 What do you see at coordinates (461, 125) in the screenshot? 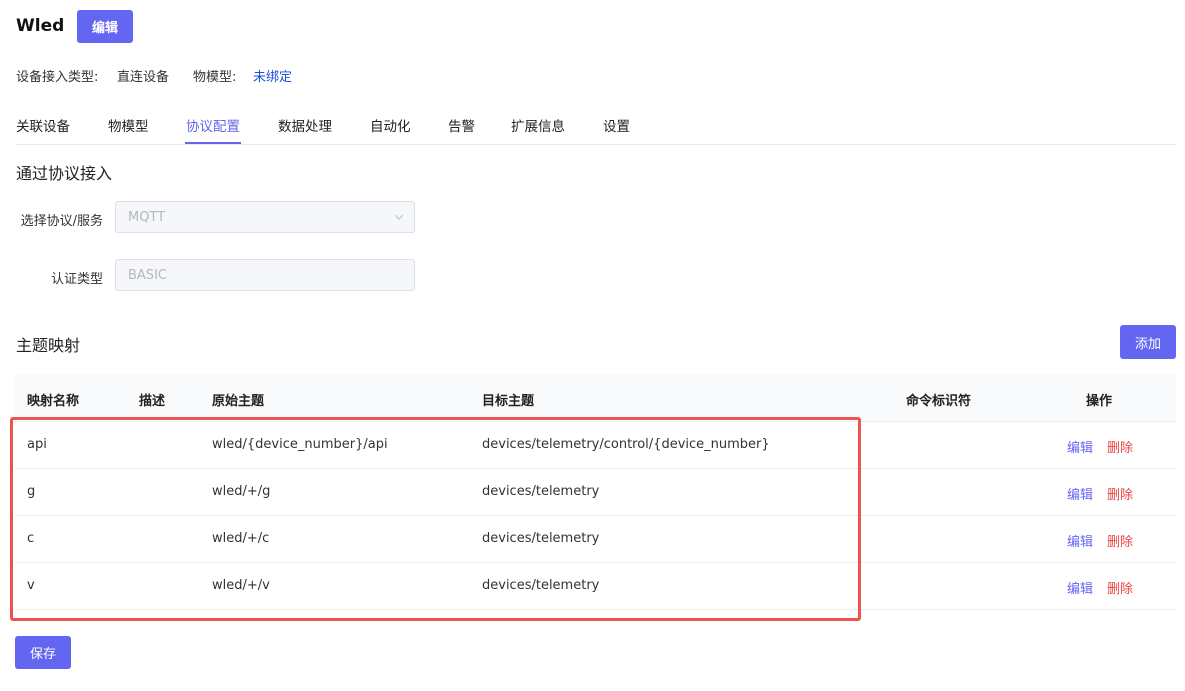
I see `tab-alarm: 告警` at bounding box center [461, 125].